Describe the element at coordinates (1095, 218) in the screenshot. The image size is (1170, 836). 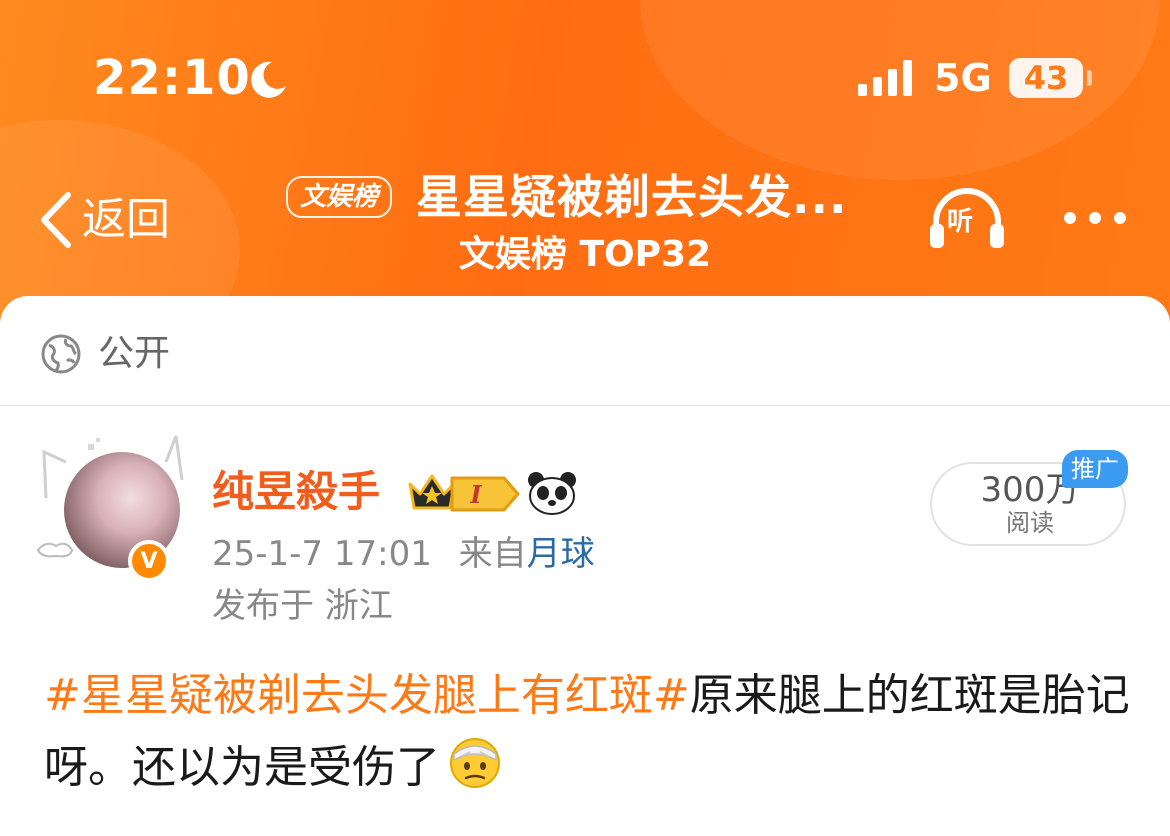
I see `more-icon` at that location.